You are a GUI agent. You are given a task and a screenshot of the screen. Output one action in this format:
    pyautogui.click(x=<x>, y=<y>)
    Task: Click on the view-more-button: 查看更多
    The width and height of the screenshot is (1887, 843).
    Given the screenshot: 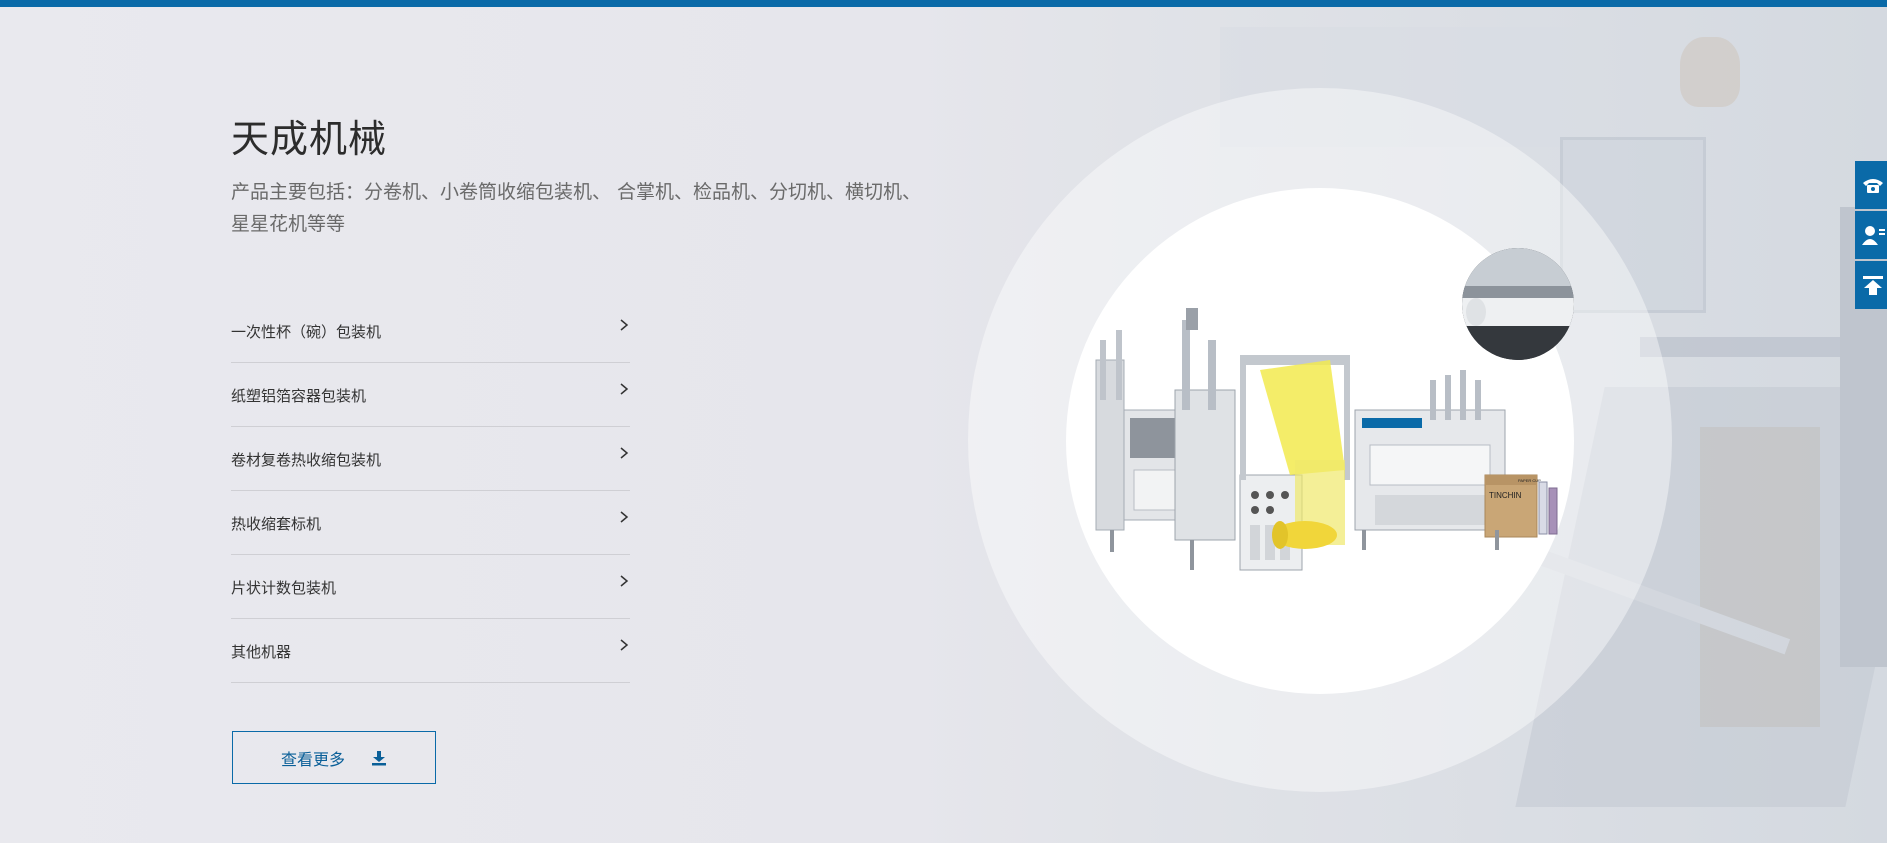 What is the action you would take?
    pyautogui.click(x=334, y=757)
    